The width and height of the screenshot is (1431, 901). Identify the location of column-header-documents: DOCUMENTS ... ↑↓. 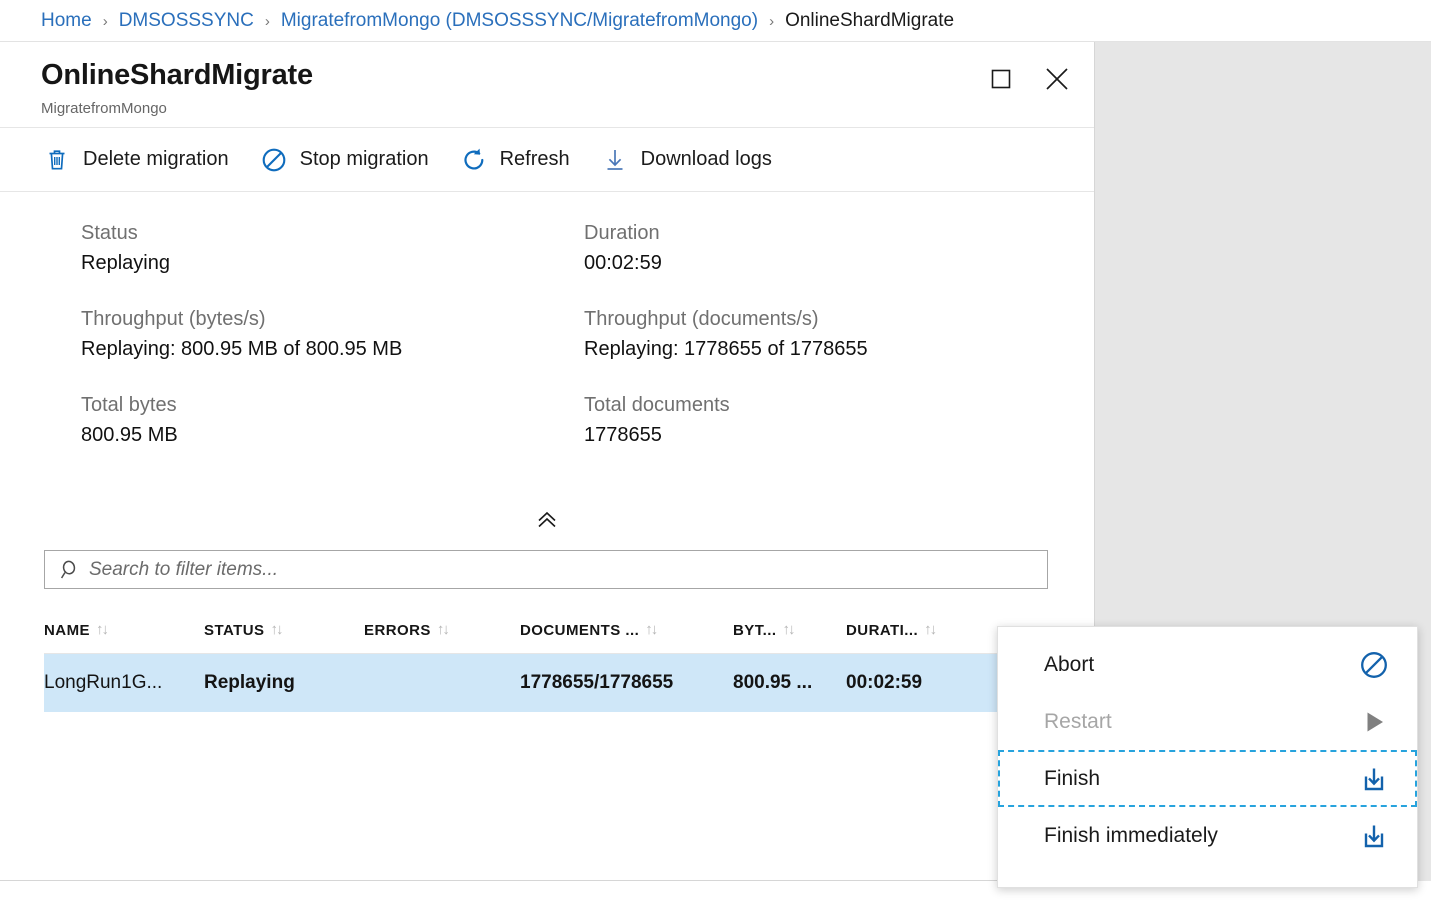
(626, 630).